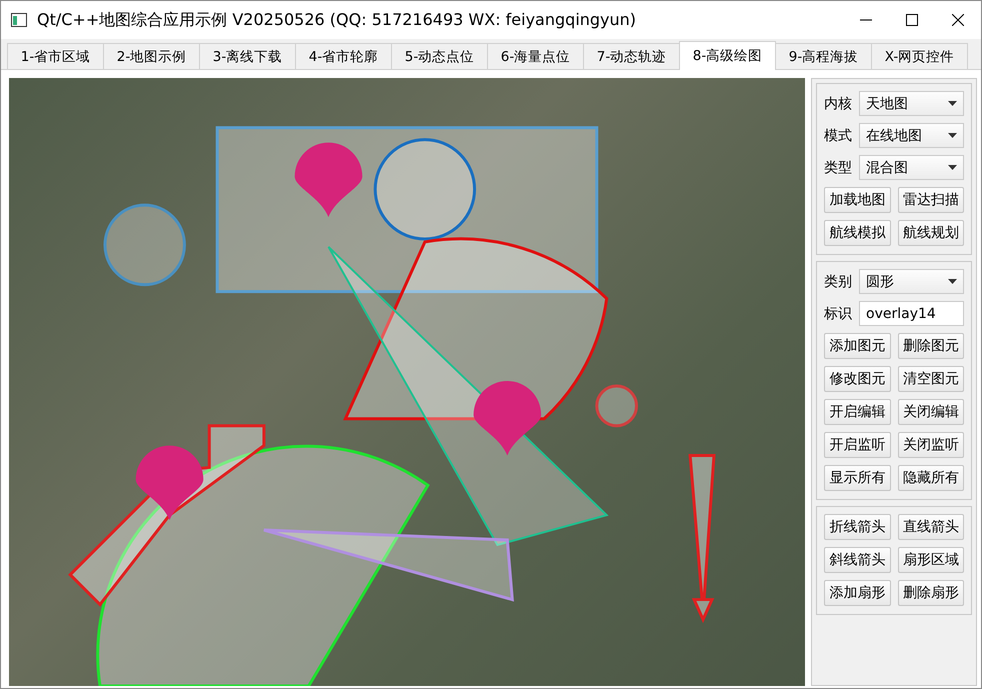  I want to click on button: 扇形区域, so click(931, 560).